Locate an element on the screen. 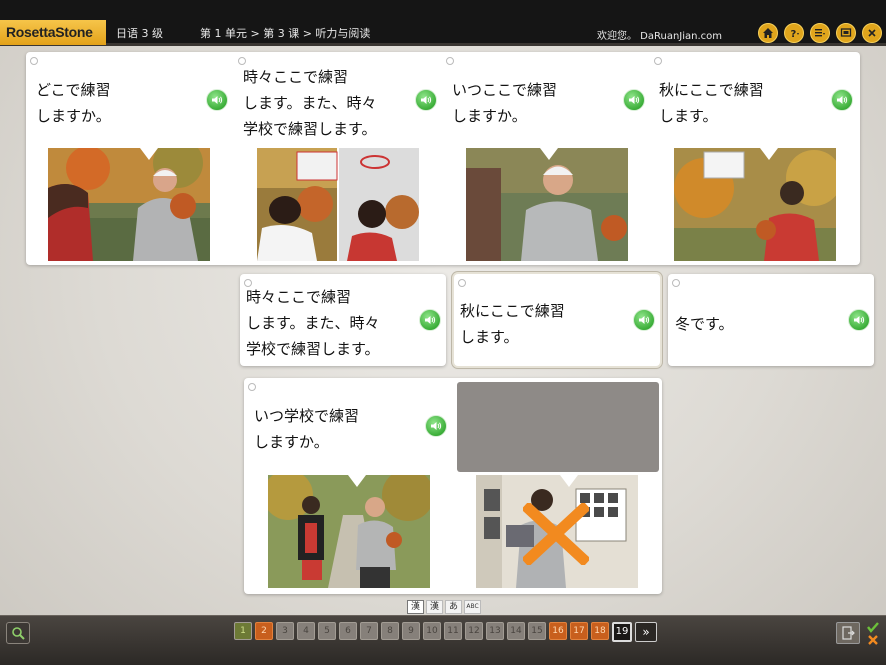  top-card-3-text: いつここで練習 しますか。 is located at coordinates (505, 103).